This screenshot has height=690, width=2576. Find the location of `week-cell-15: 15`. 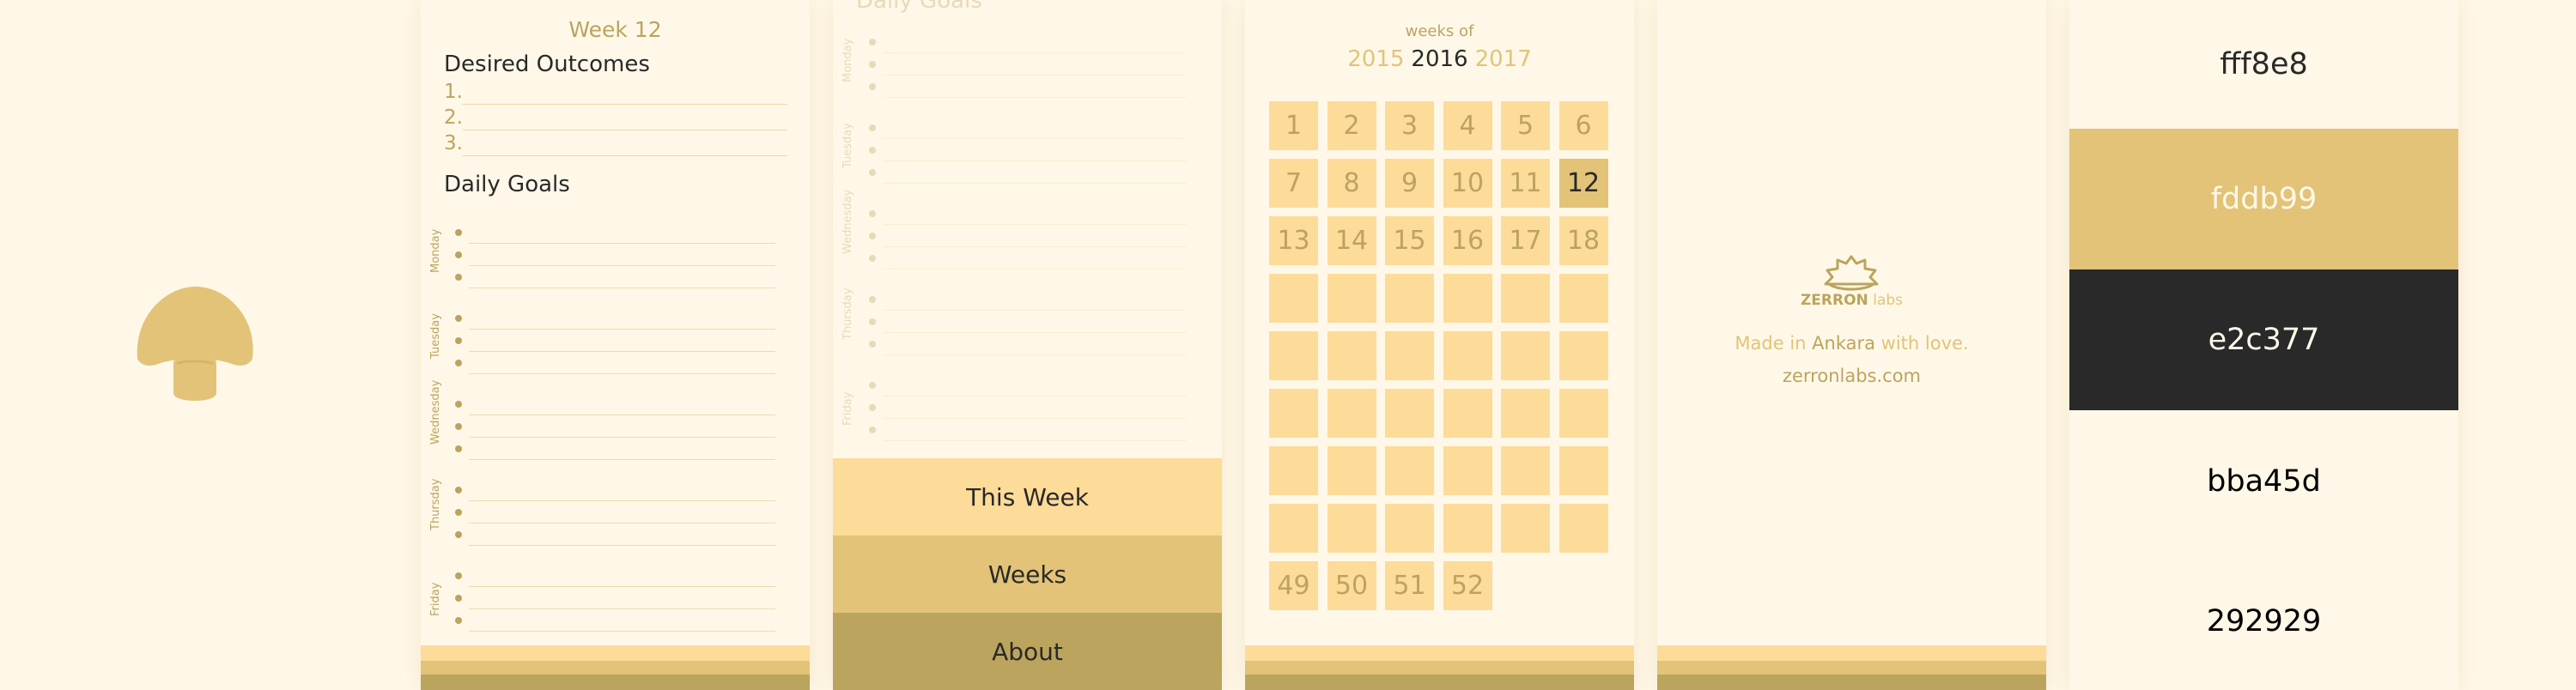

week-cell-15: 15 is located at coordinates (1409, 240).